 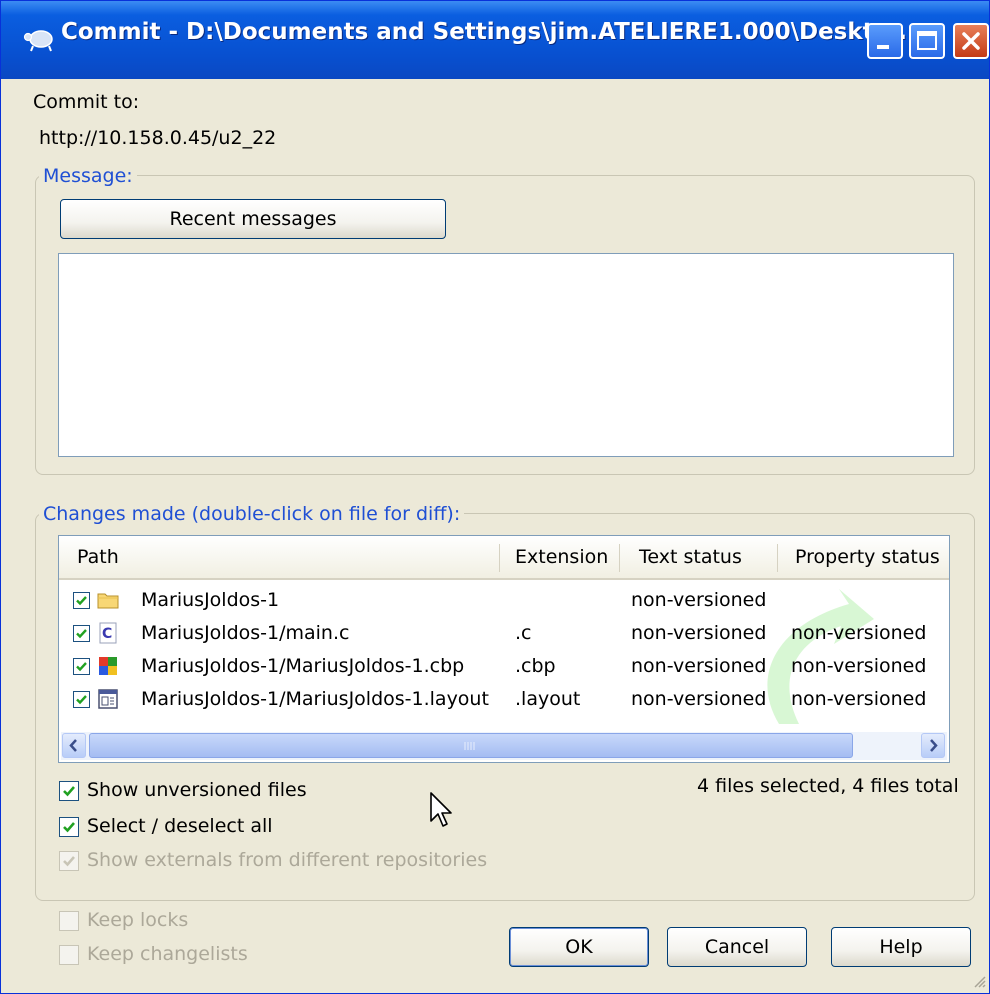 I want to click on cancel-button: Cancel, so click(x=737, y=947).